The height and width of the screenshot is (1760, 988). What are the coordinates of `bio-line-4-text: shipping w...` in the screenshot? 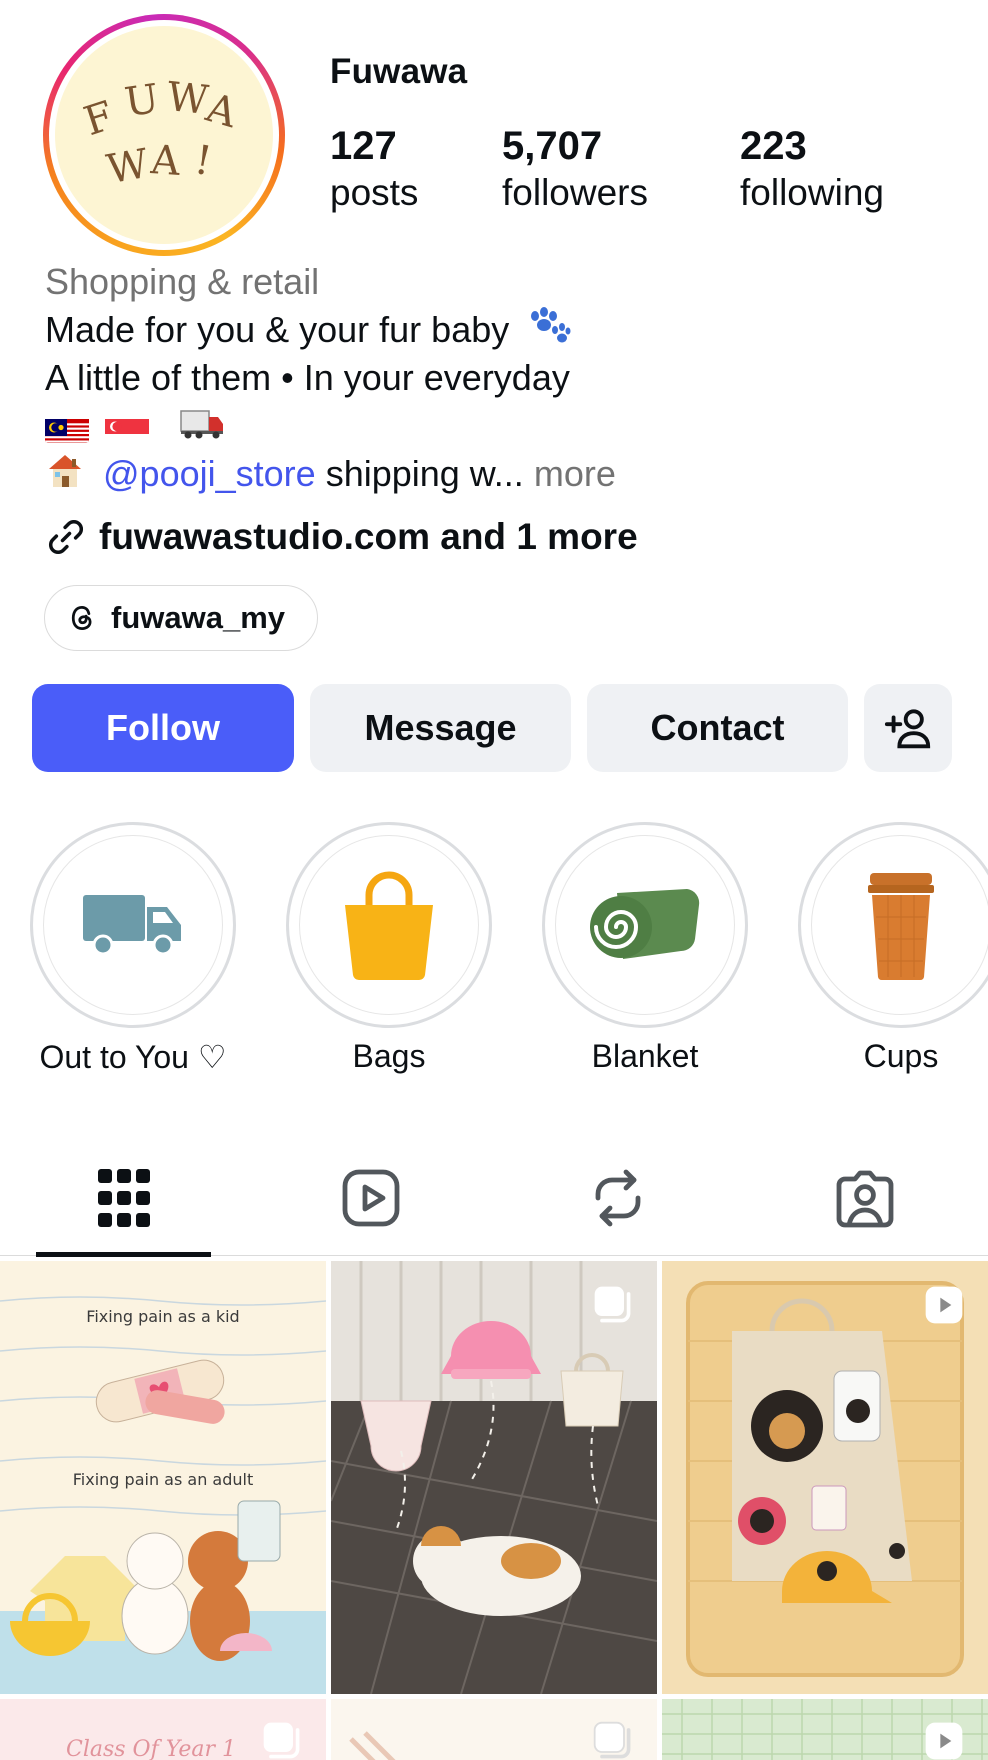 It's located at (419, 473).